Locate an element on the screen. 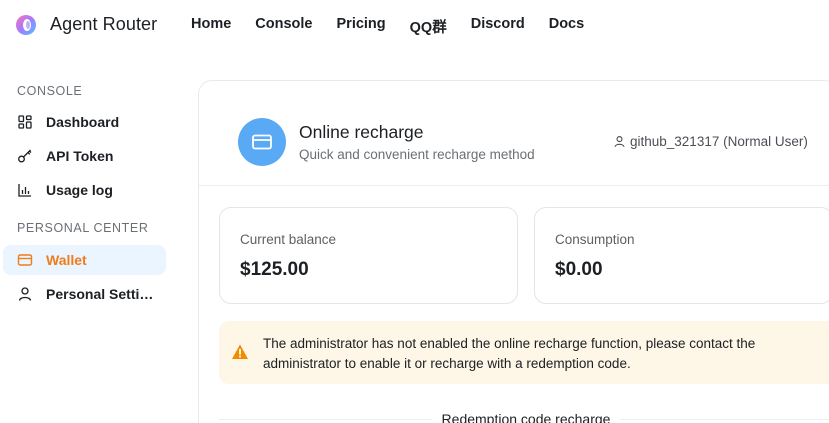  sidebar-item-label: Usage log is located at coordinates (79, 190).